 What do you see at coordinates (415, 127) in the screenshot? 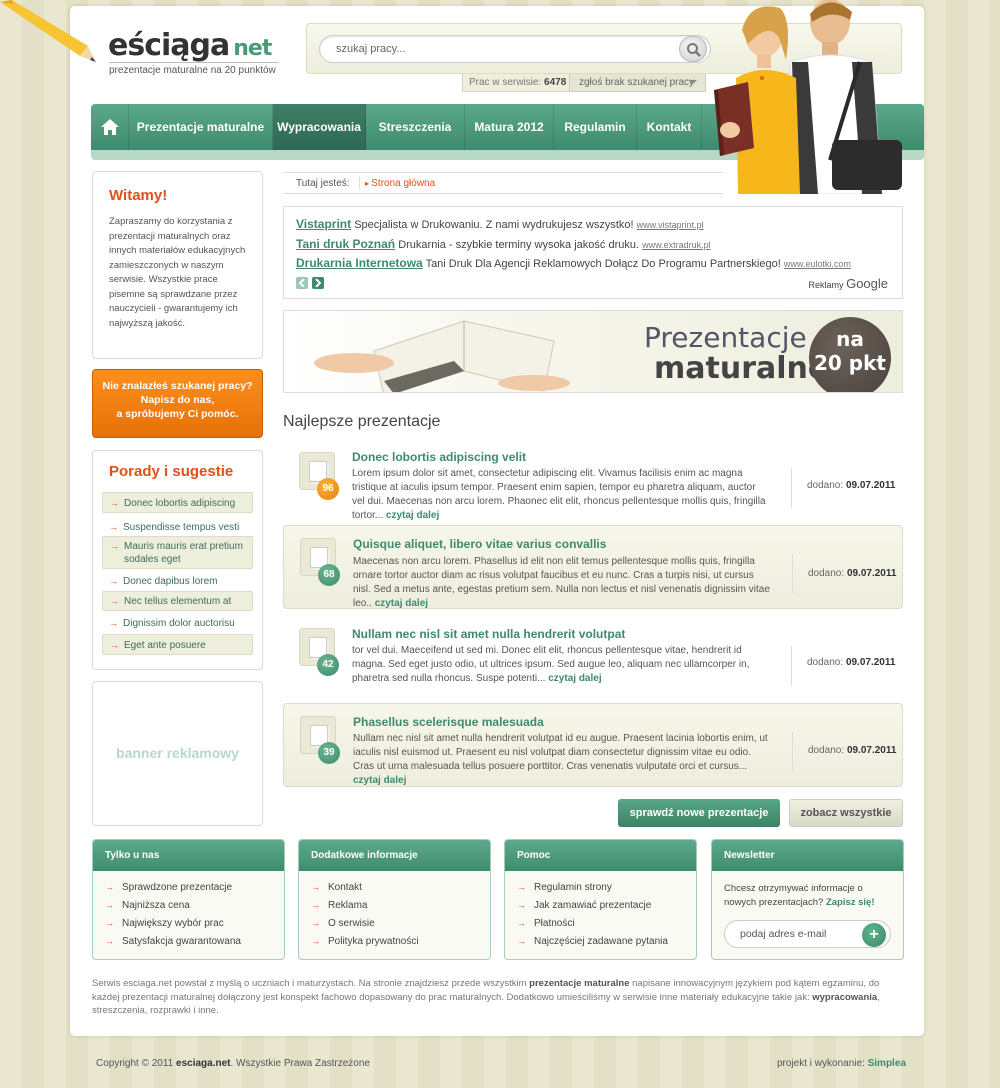
I see `nav-streszczenia: Streszczenia` at bounding box center [415, 127].